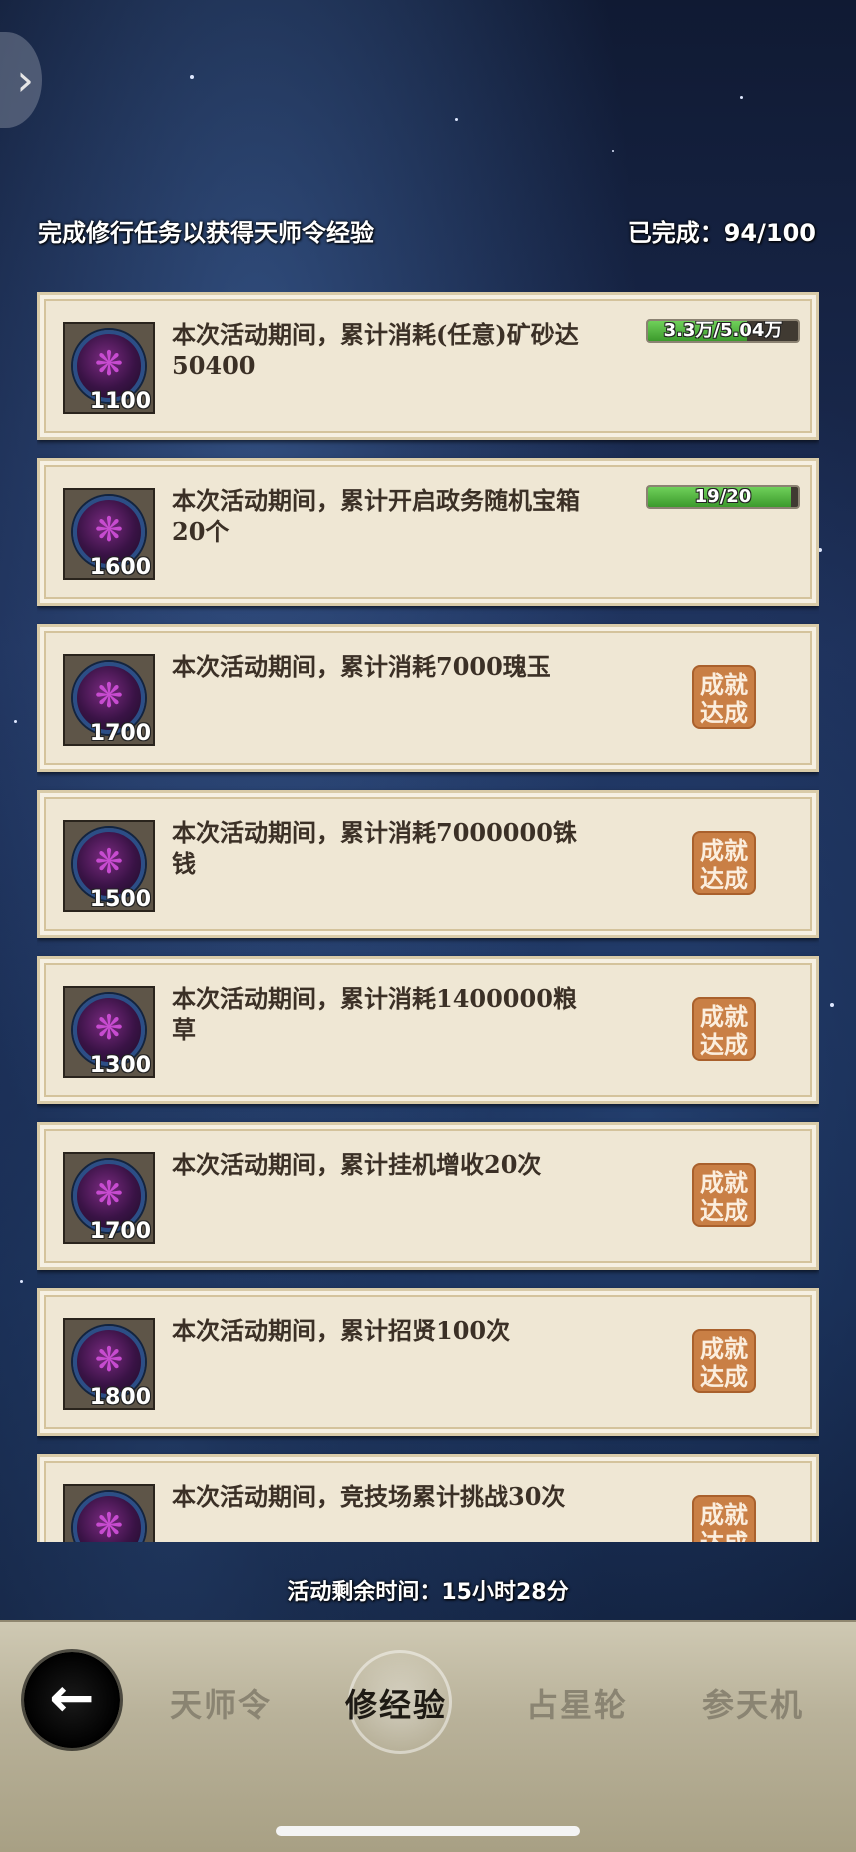 This screenshot has width=856, height=1852. What do you see at coordinates (109, 1032) in the screenshot?
I see `reward-item: ❋ 1300` at bounding box center [109, 1032].